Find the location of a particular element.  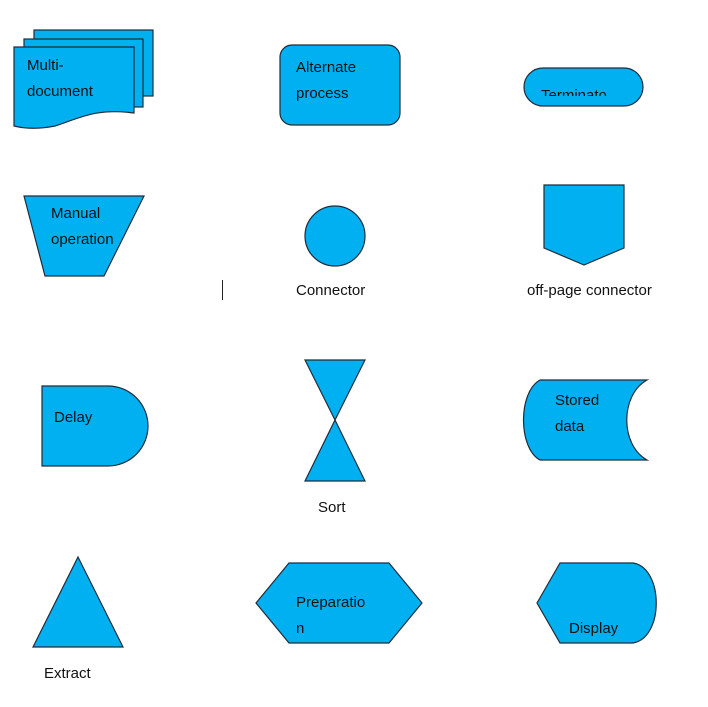

connector-label: Connector is located at coordinates (330, 290).